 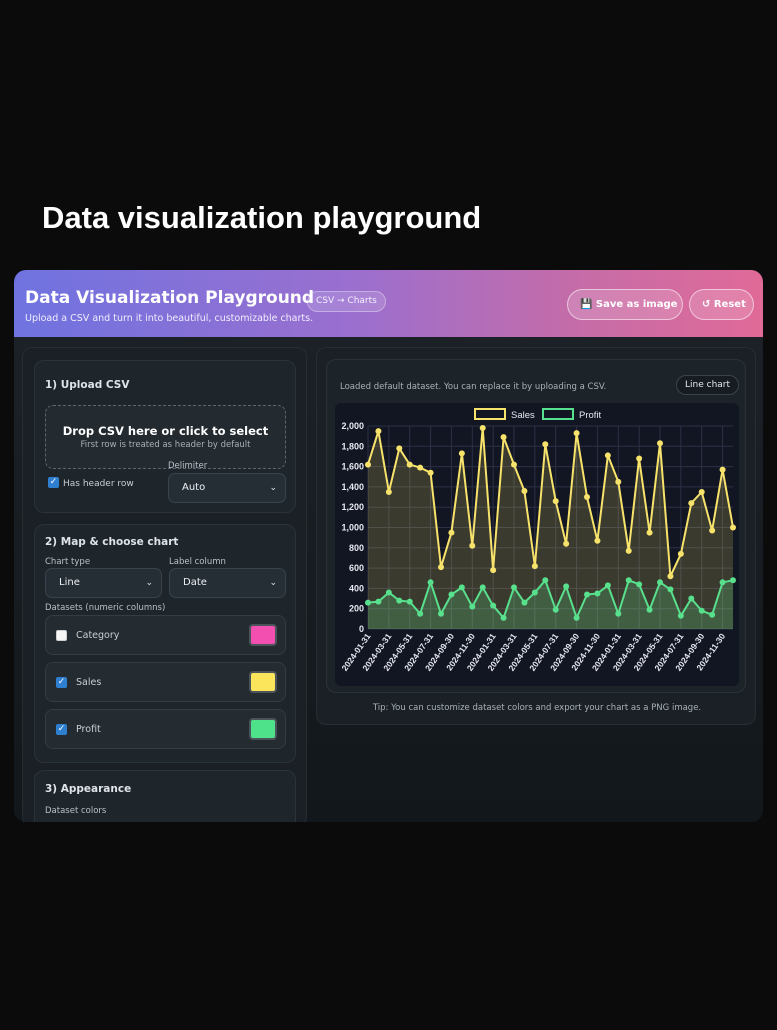 What do you see at coordinates (346, 301) in the screenshot?
I see `format-badge: CSV → Charts` at bounding box center [346, 301].